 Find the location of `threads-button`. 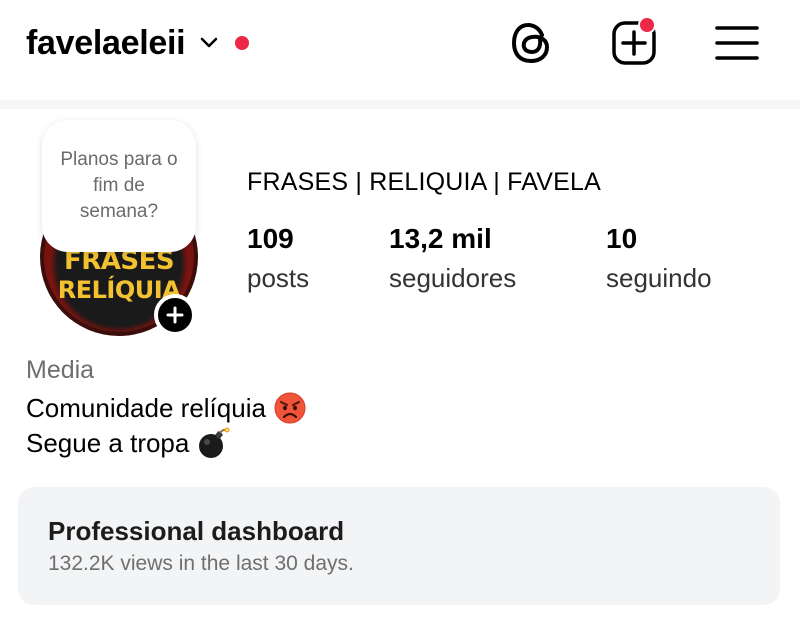

threads-button is located at coordinates (532, 43).